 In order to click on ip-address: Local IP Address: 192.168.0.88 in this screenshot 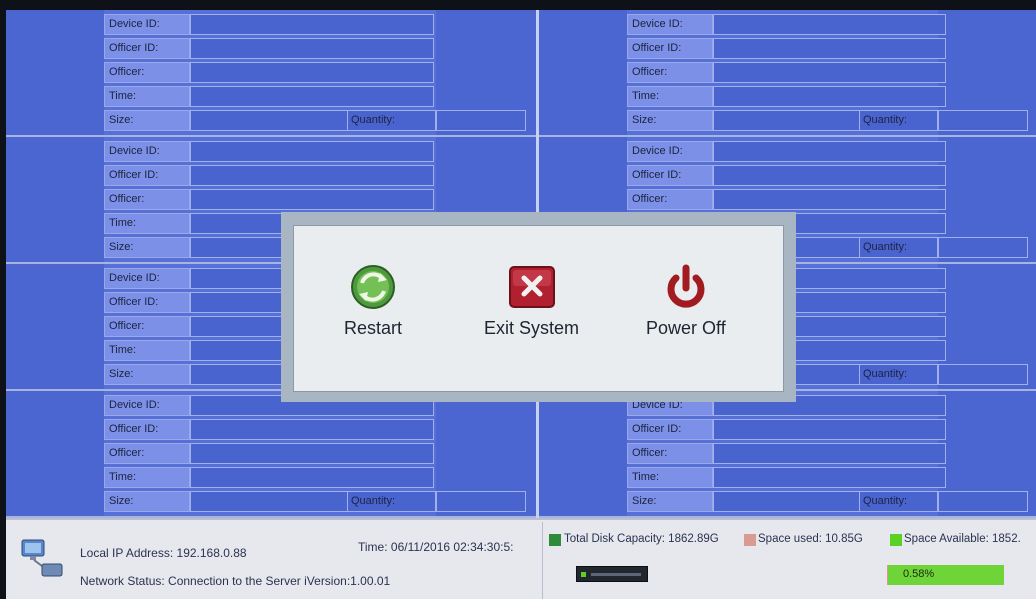, I will do `click(163, 553)`.